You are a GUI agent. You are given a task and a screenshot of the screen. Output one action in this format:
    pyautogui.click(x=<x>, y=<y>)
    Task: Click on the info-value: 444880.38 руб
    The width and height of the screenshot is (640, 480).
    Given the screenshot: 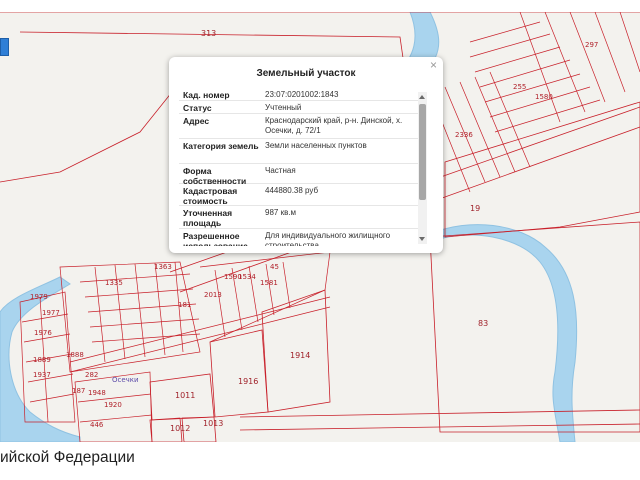 What is the action you would take?
    pyautogui.click(x=292, y=190)
    